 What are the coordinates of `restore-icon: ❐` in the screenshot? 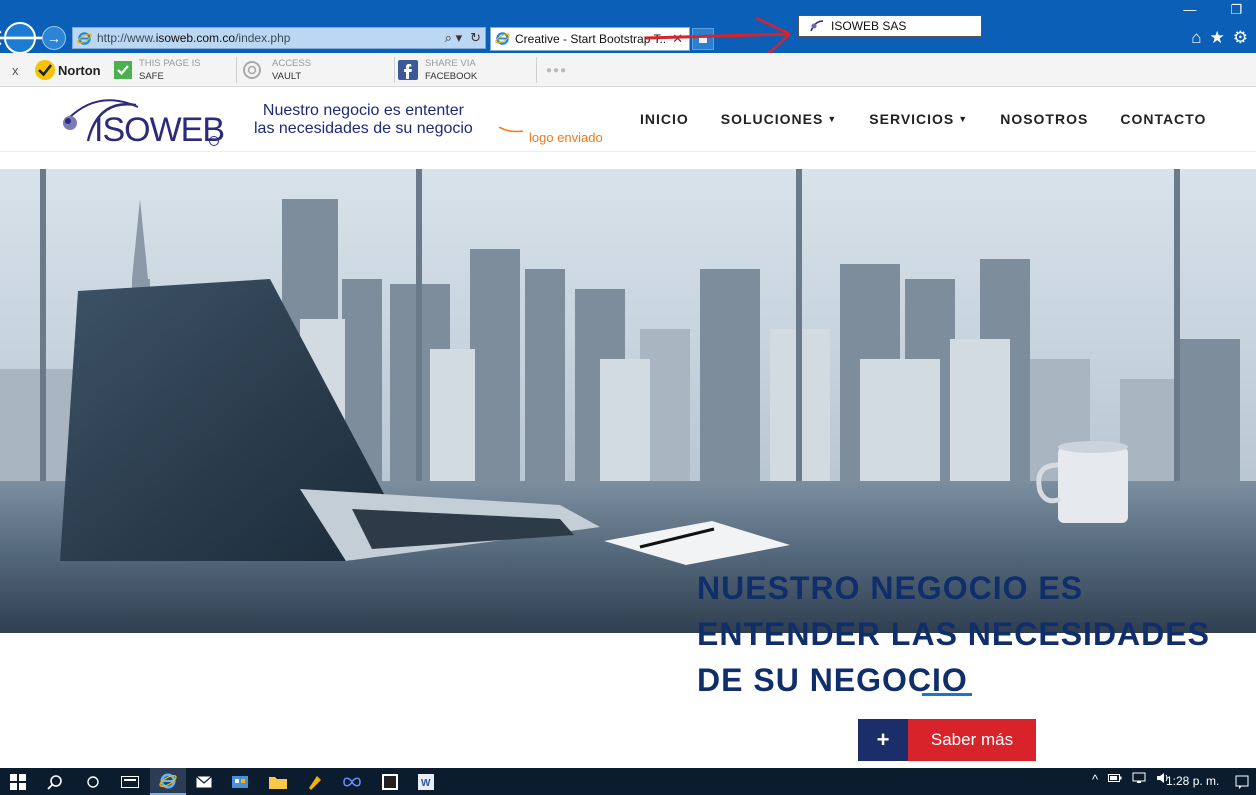 It's located at (1236, 10).